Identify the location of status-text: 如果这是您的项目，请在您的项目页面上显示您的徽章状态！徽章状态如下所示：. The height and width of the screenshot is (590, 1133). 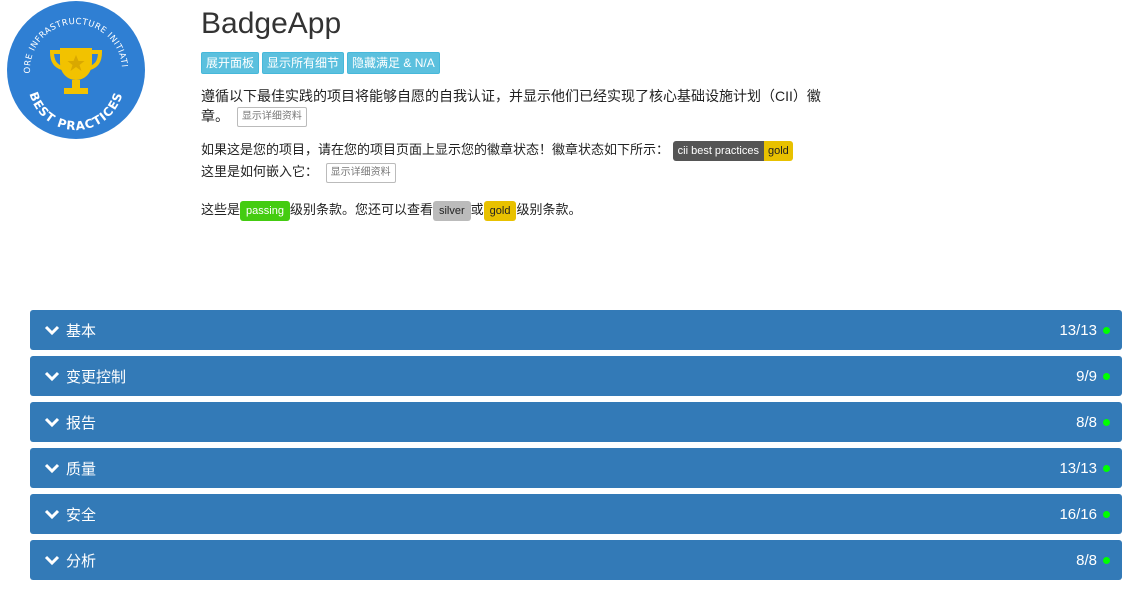
(435, 150).